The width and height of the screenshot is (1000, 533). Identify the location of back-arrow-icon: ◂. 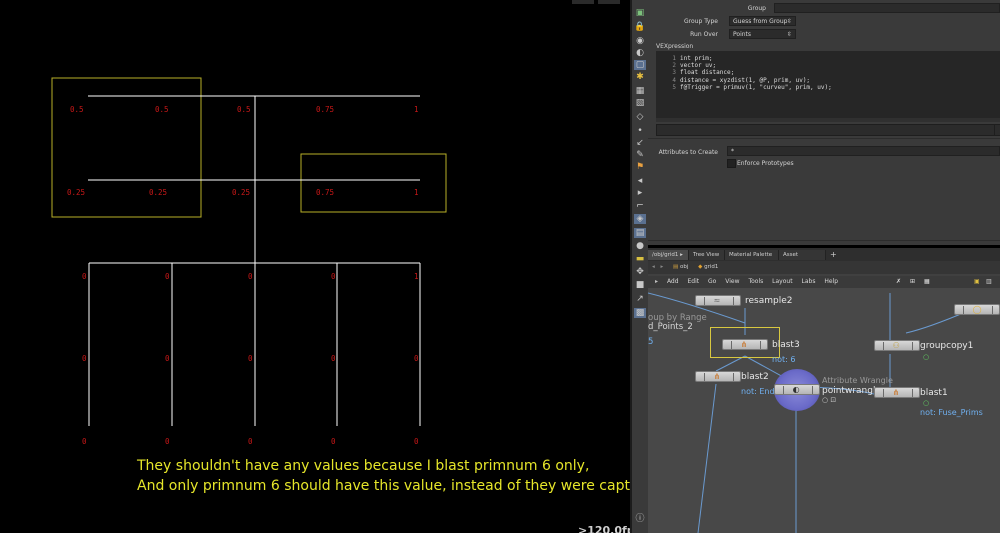
(653, 267).